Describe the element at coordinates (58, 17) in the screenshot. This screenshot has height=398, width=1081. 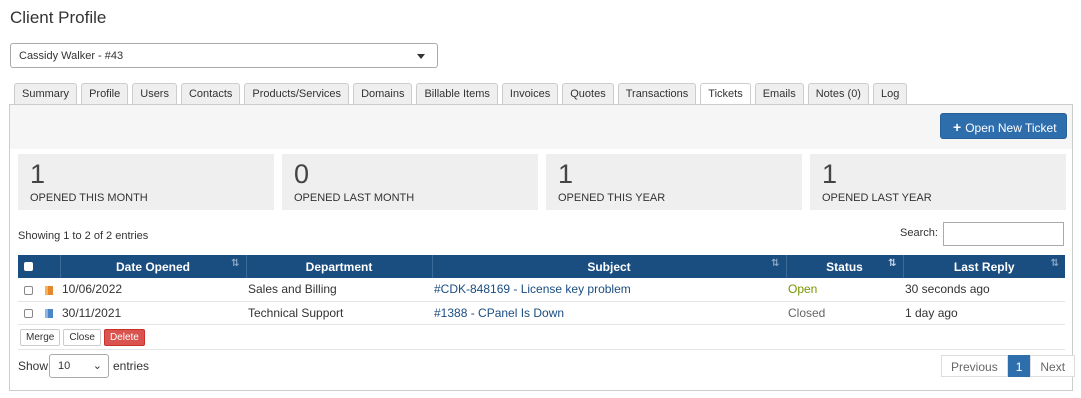
I see `page-title: Client Profile` at that location.